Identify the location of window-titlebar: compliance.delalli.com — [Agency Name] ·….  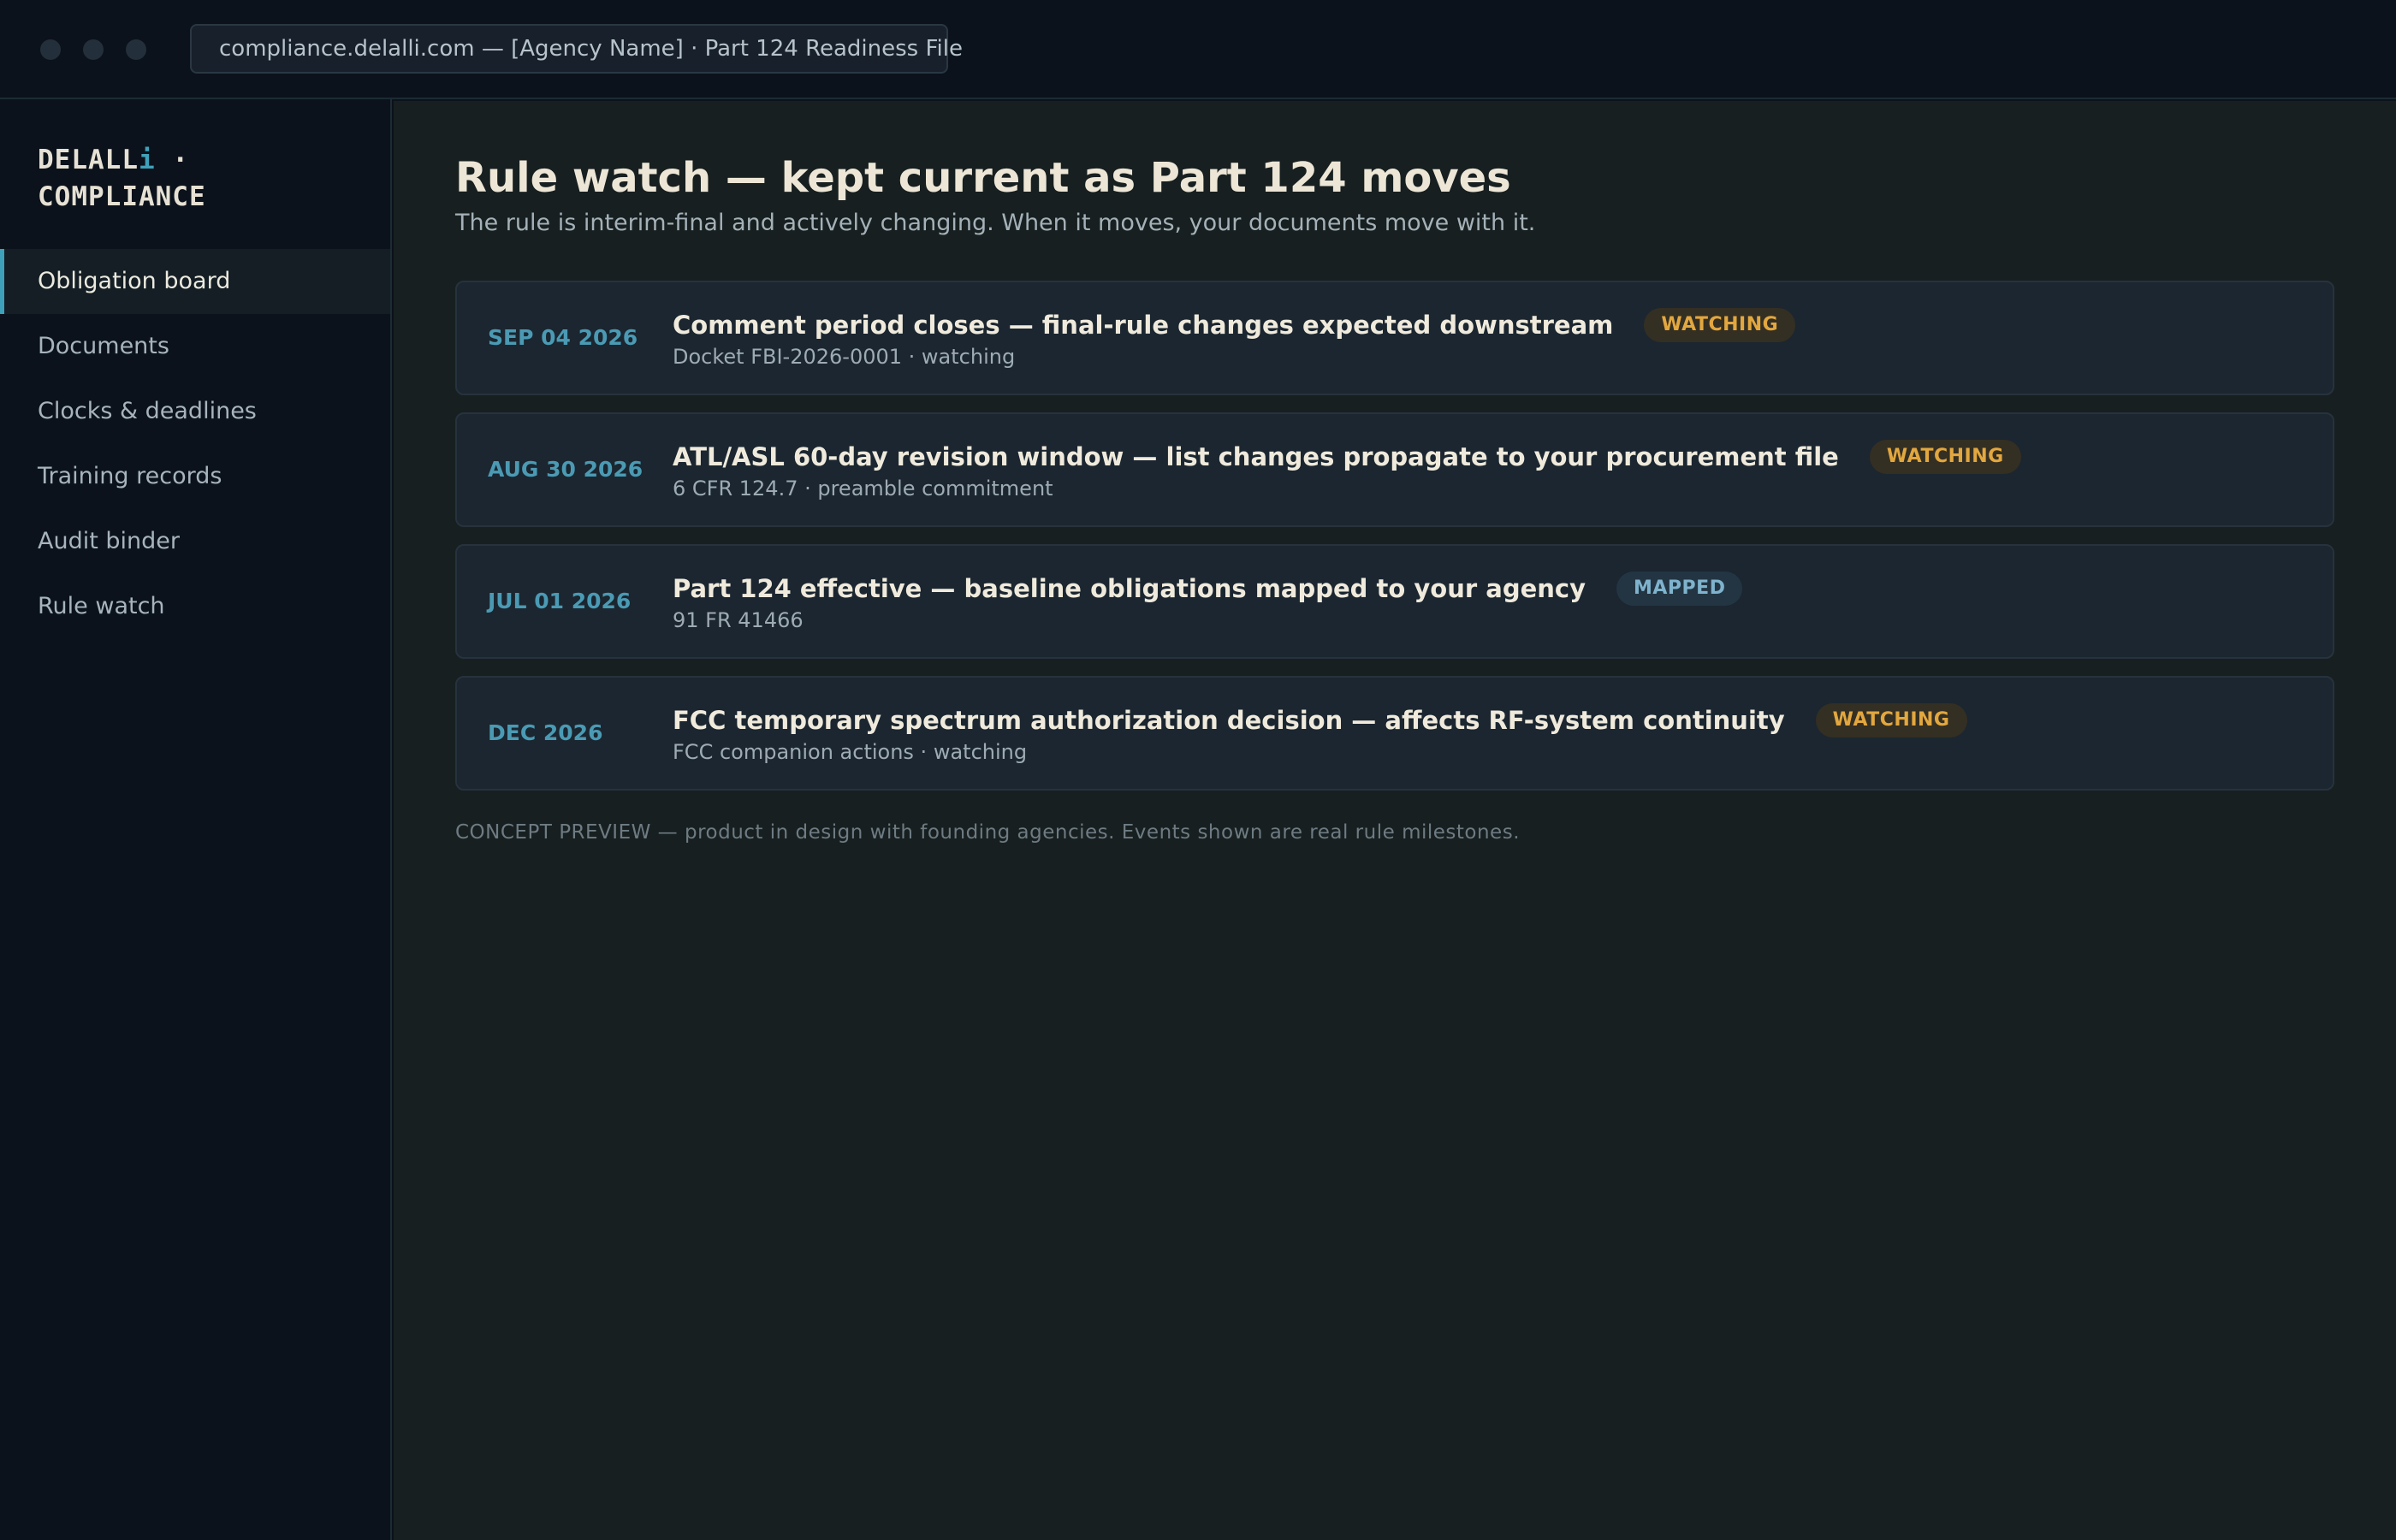
(1198, 49).